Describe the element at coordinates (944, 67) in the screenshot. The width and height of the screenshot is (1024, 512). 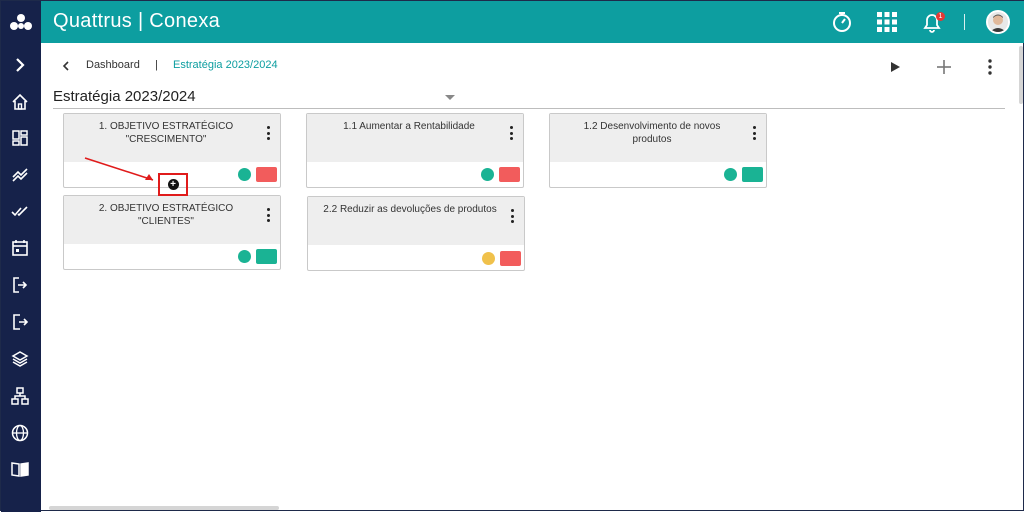
I see `add-icon` at that location.